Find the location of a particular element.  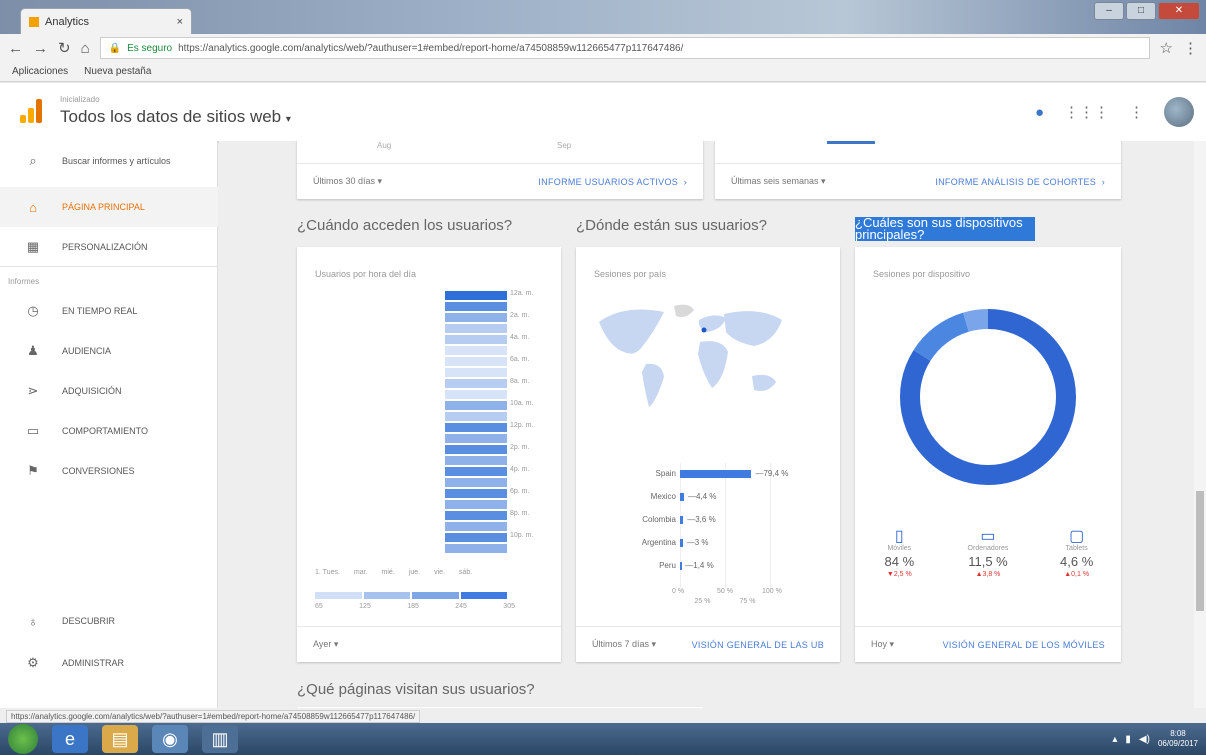

network-icon: ▮ is located at coordinates (1128, 739).